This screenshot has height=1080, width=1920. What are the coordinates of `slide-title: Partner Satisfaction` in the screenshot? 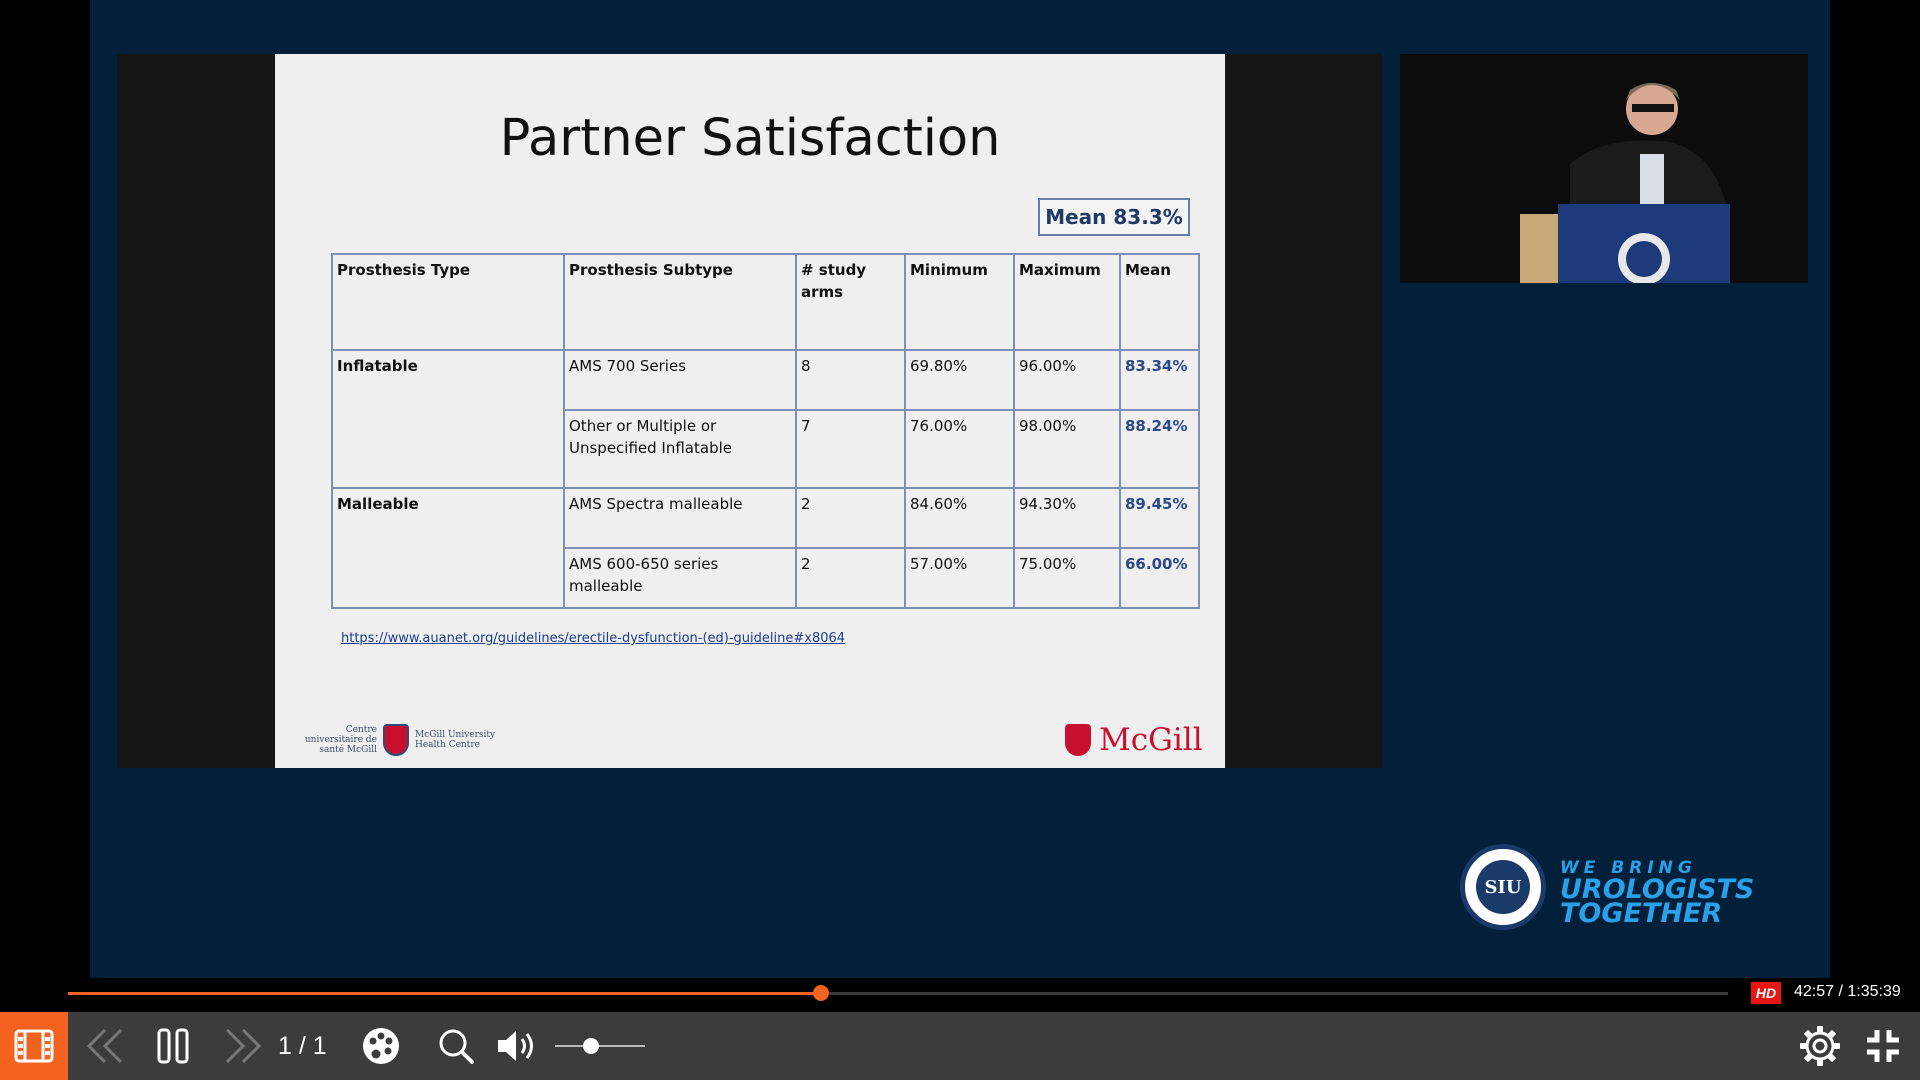 It's located at (750, 138).